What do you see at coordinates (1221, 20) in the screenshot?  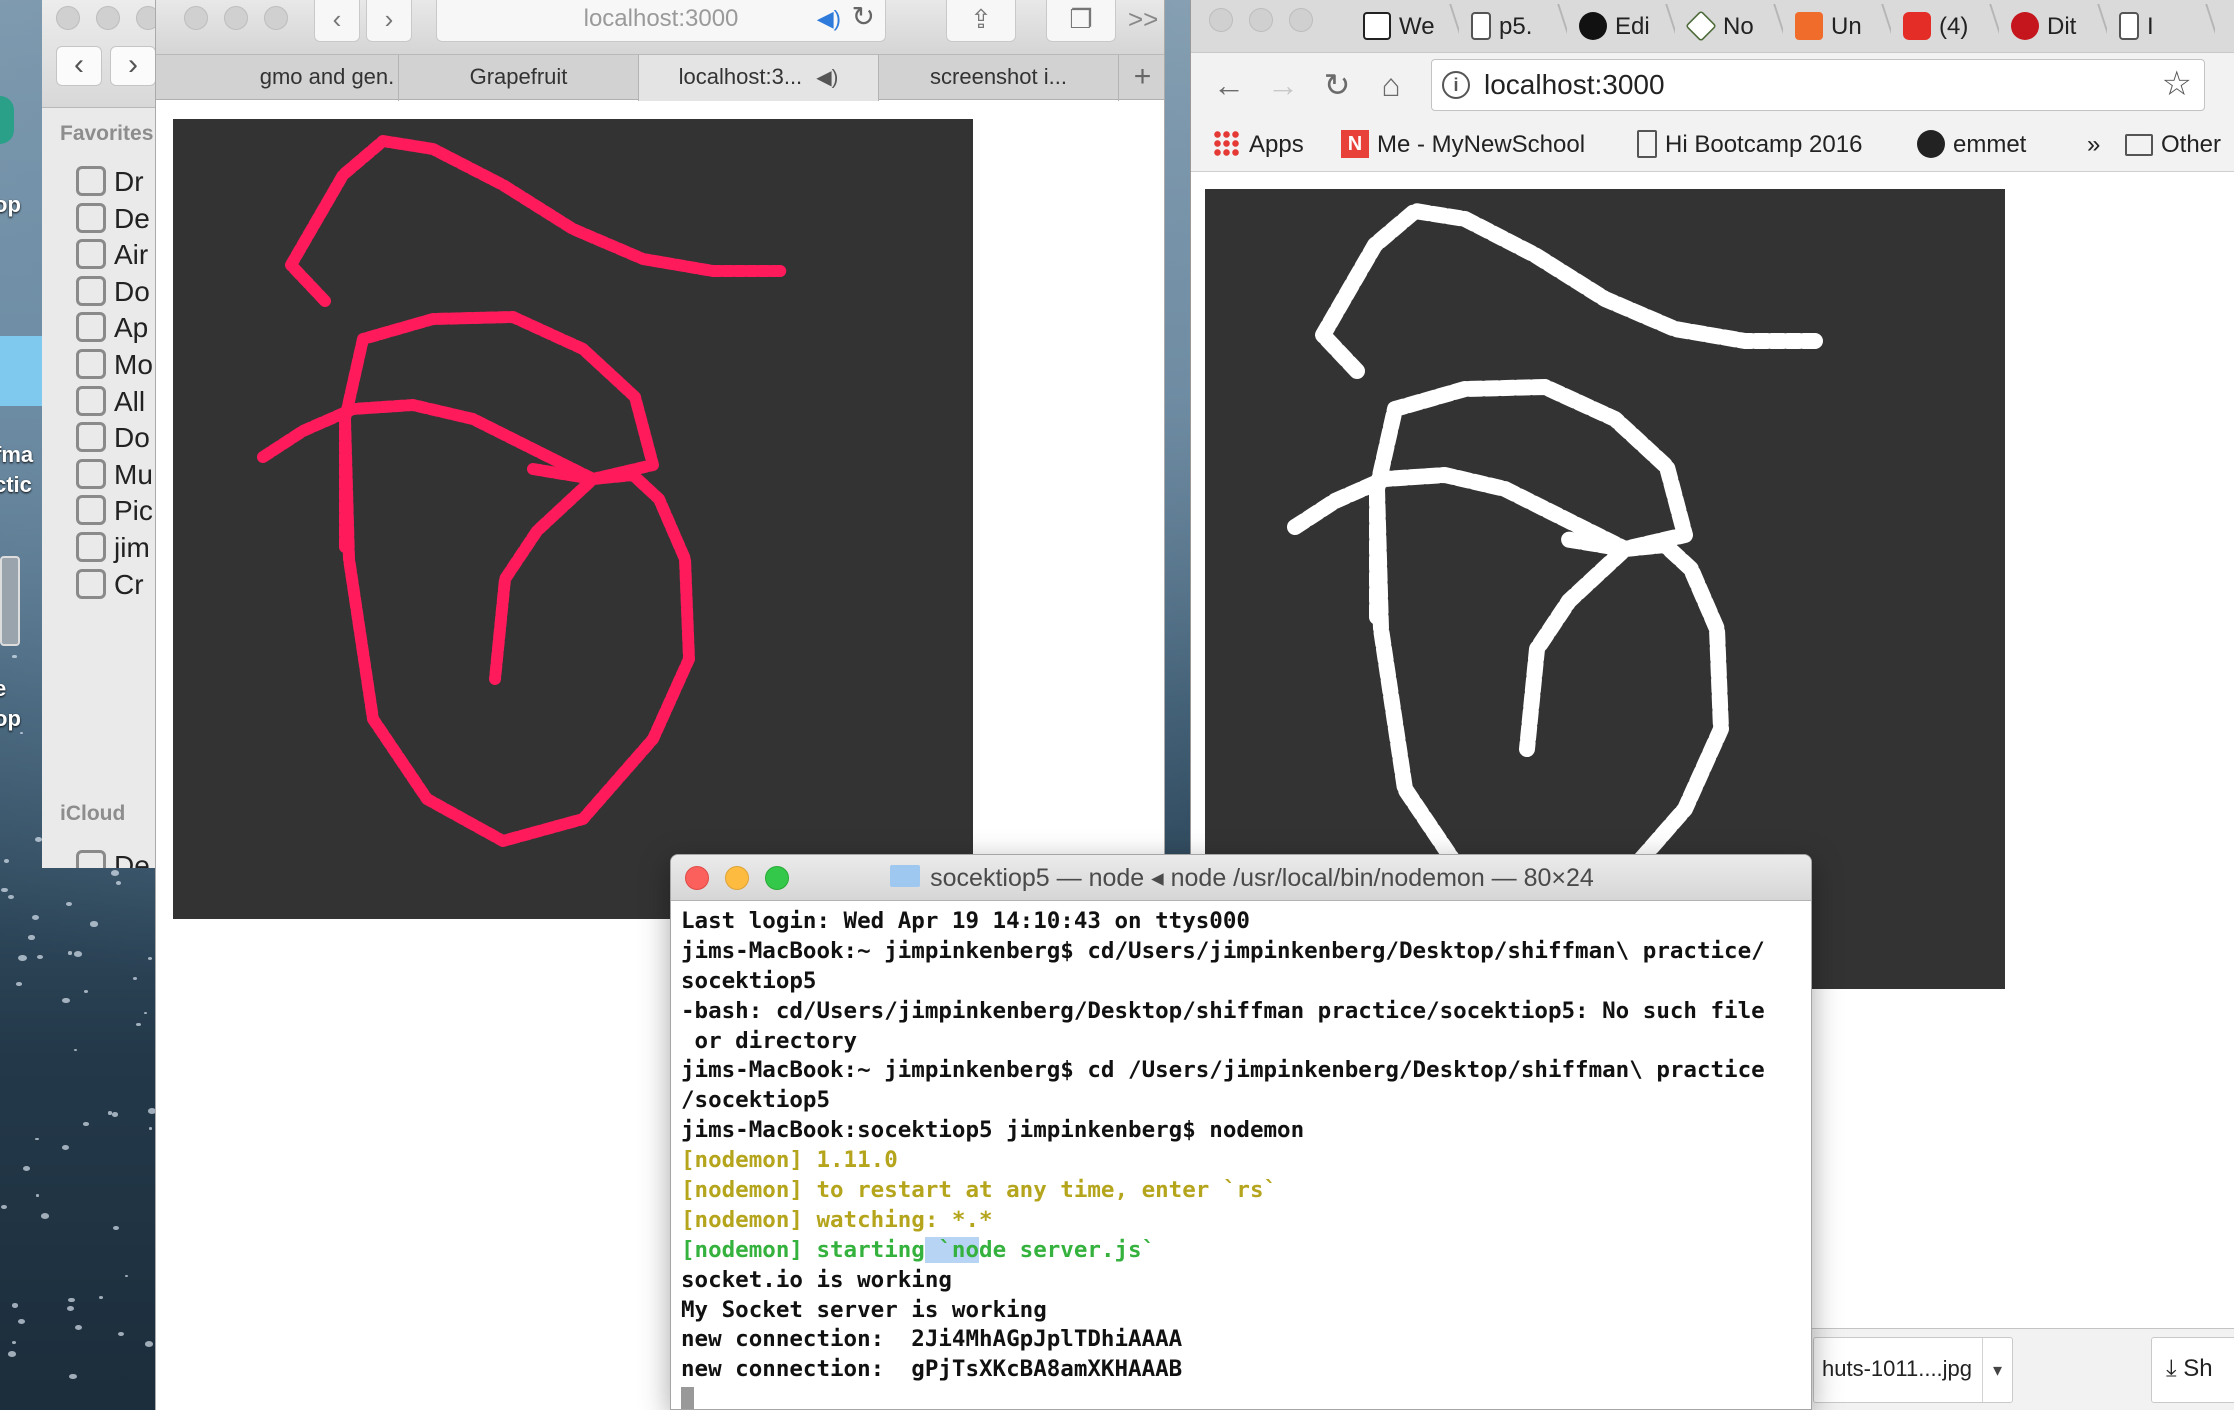 I see `chrome-close-button` at bounding box center [1221, 20].